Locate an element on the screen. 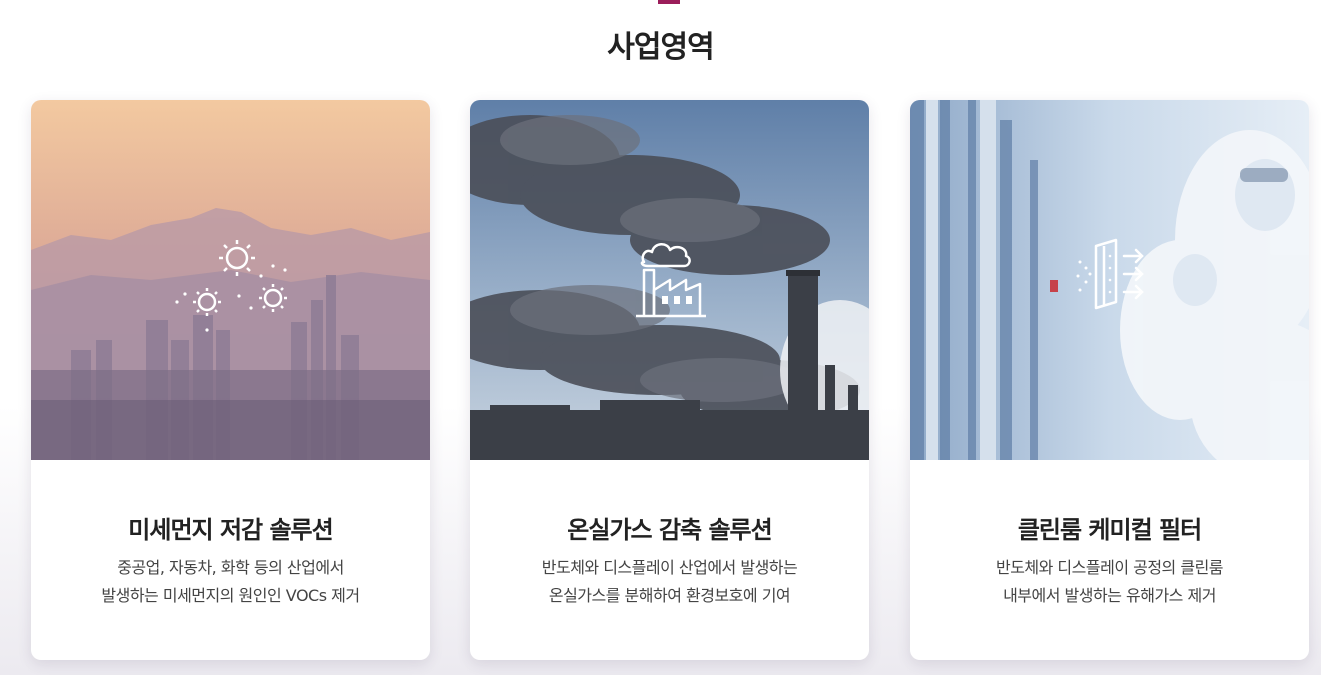 The width and height of the screenshot is (1321, 675). card-title: 클린룸 케미컬 필터 is located at coordinates (1109, 530).